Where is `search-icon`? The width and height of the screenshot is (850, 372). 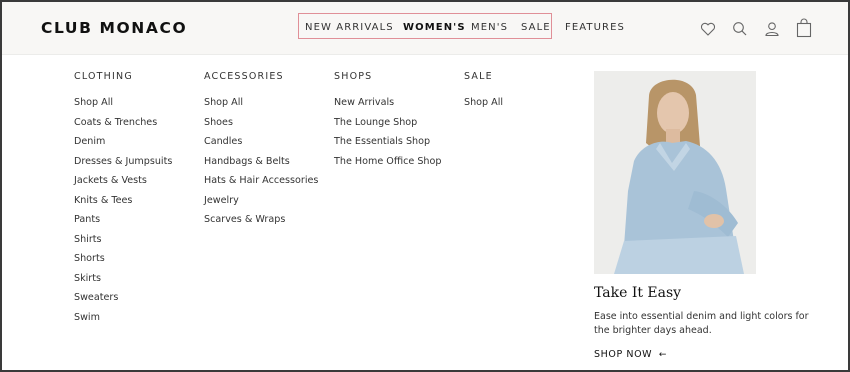 search-icon is located at coordinates (740, 29).